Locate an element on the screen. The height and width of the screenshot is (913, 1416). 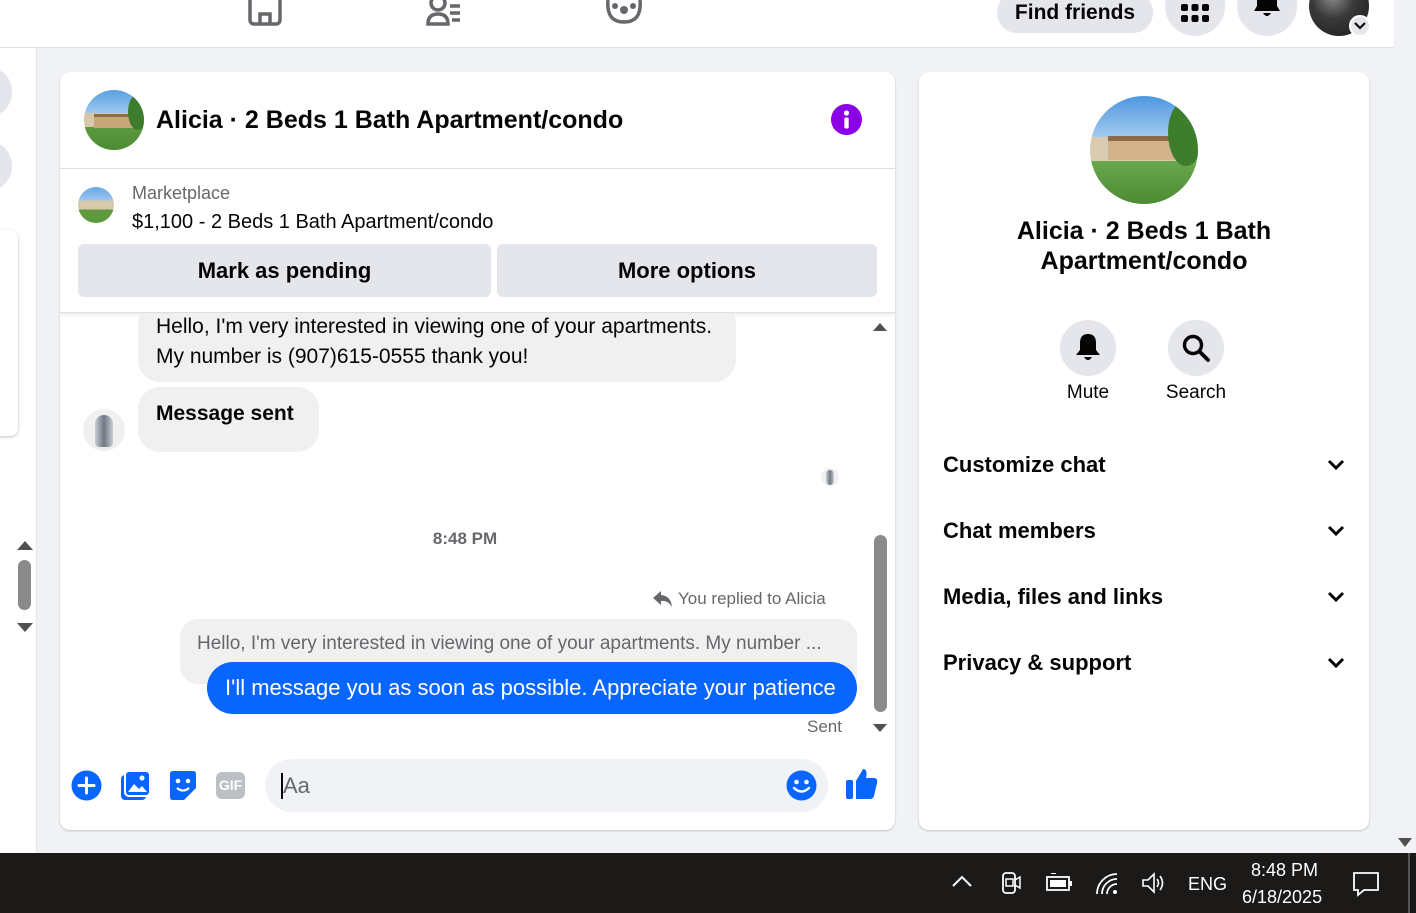
windows-taskbar: ENG 8:48 PM 6/18/2025 is located at coordinates (708, 883).